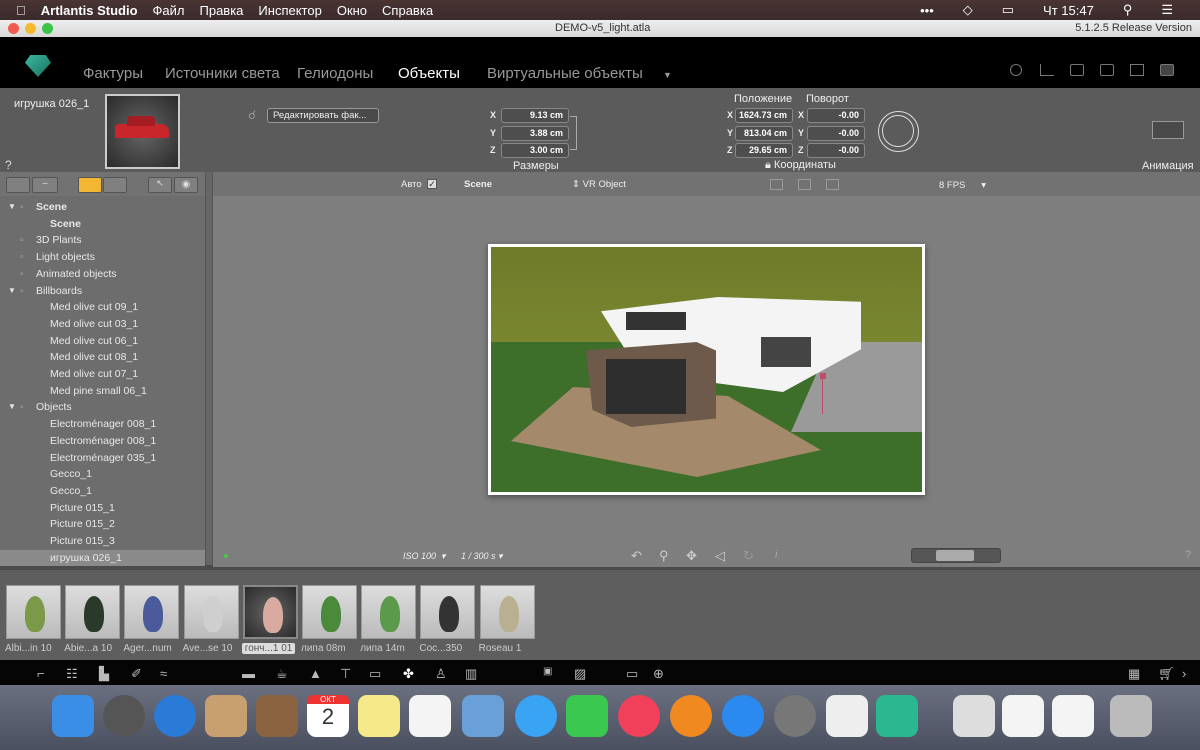  I want to click on image-icon: ▨, so click(580, 674).